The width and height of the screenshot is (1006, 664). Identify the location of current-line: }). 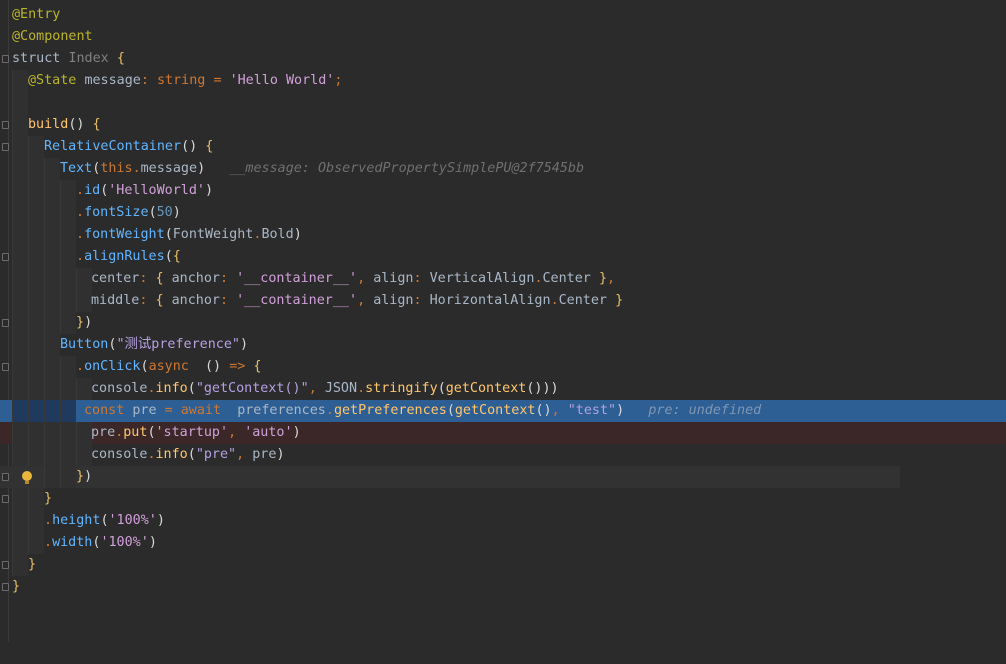
(450, 477).